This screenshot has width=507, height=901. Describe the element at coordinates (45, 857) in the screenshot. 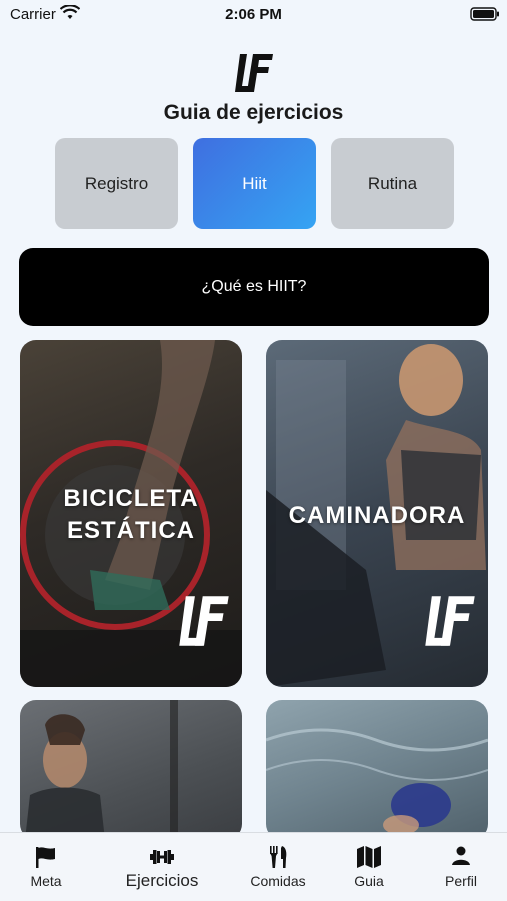

I see `flag-icon` at that location.